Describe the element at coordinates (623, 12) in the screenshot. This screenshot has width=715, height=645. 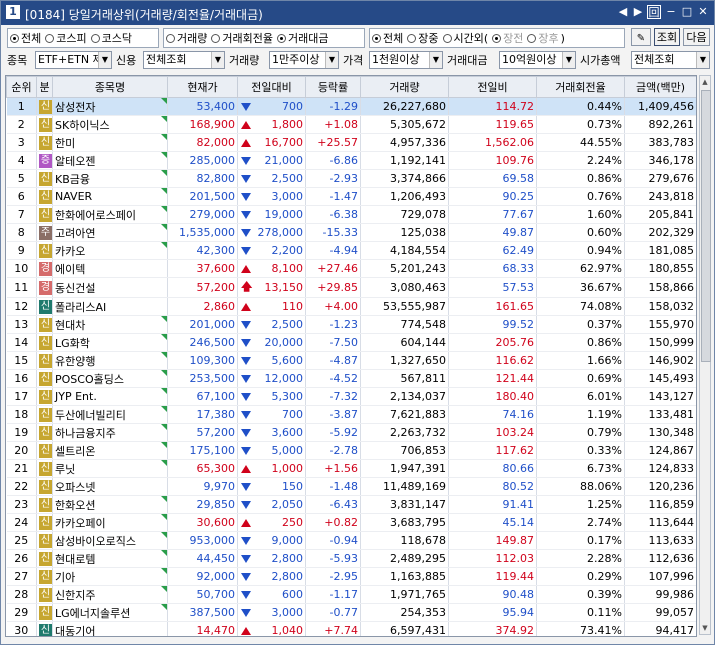
I see `prev-window-icon: ◀` at that location.